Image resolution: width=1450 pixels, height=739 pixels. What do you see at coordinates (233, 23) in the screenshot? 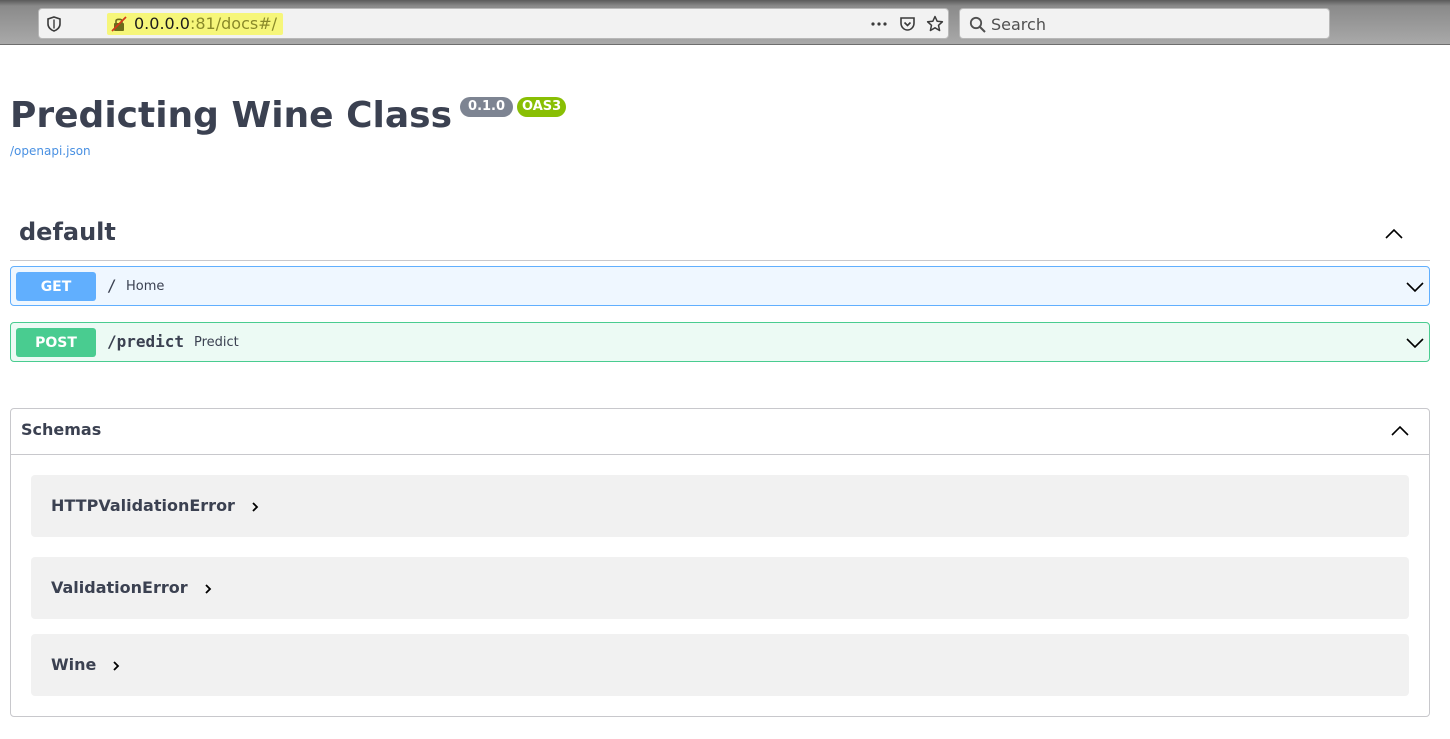
I see `url-path: :81/docs#/` at bounding box center [233, 23].